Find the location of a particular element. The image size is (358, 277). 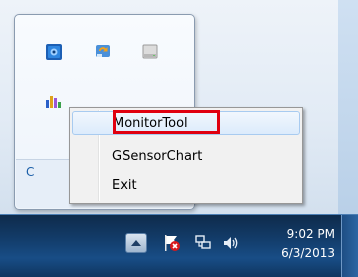

network-app-icon is located at coordinates (54, 52).